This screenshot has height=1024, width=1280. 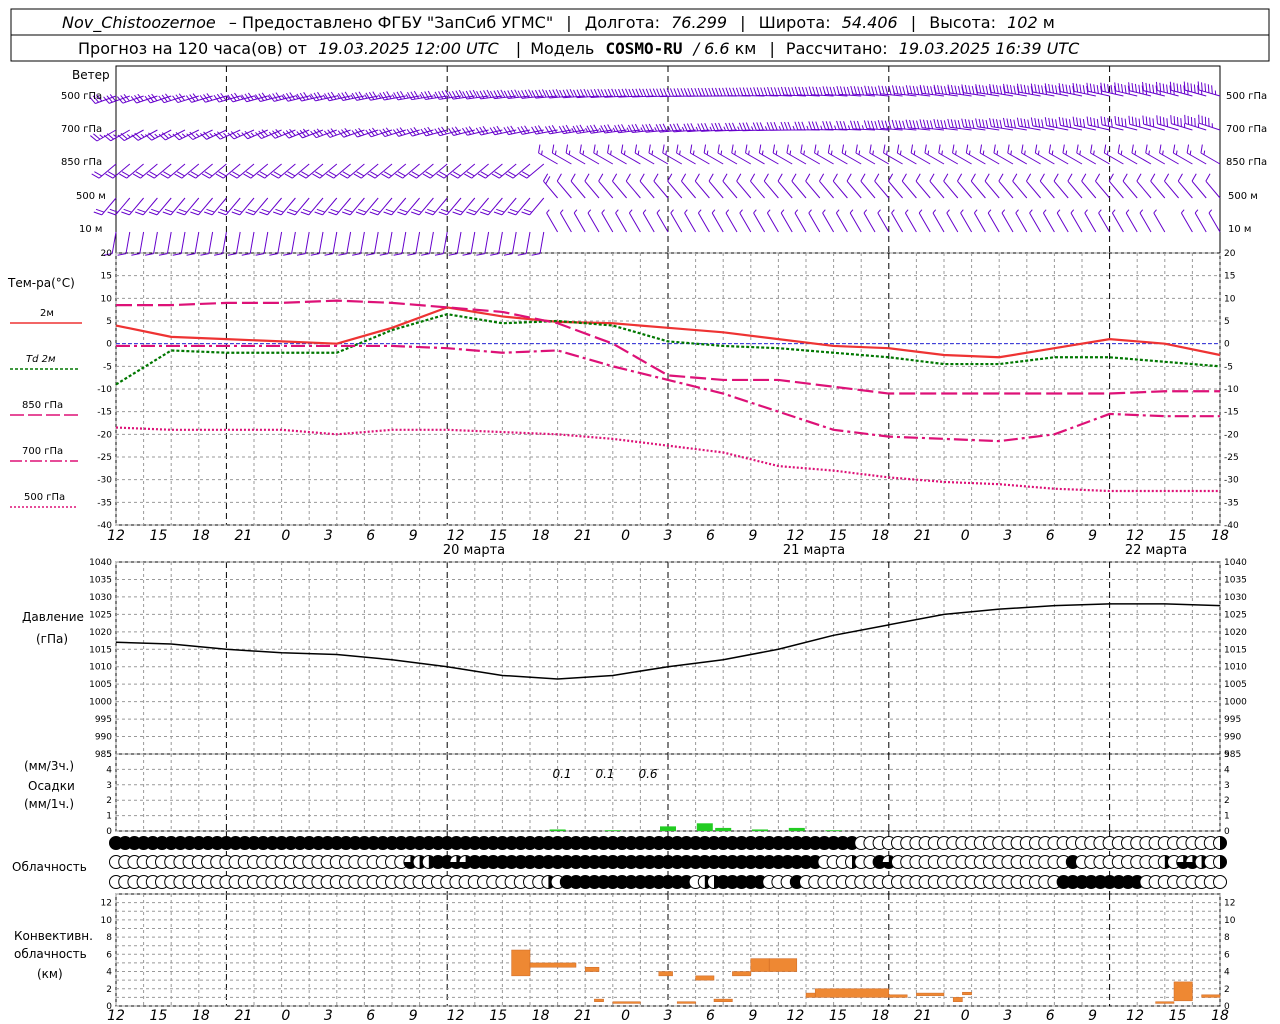 What do you see at coordinates (1007, 536) in the screenshot?
I see `x-hour-label: 3` at bounding box center [1007, 536].